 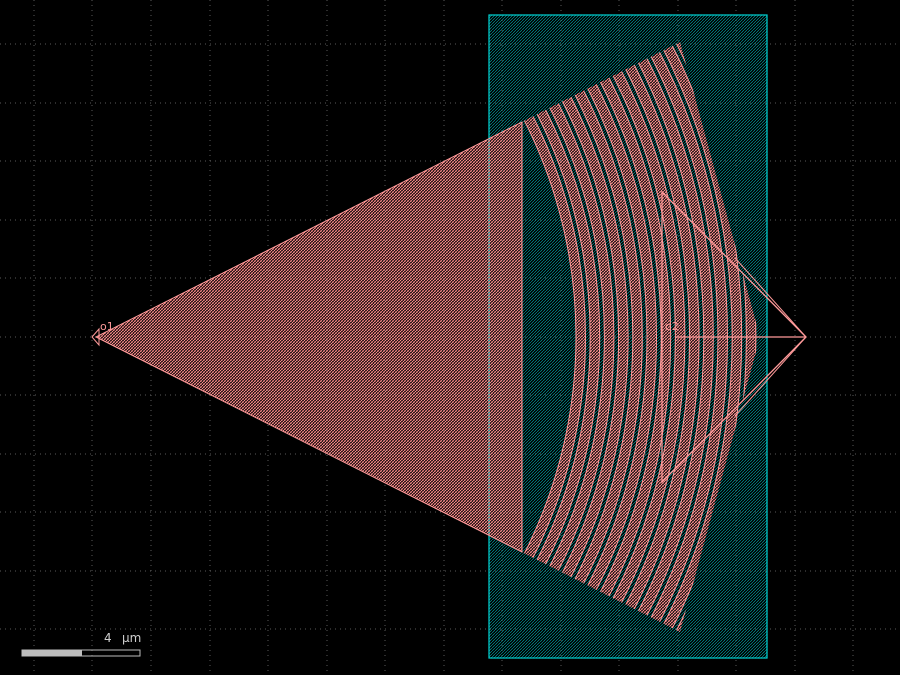 I want to click on scale-bar: 4 µm, so click(x=81, y=644).